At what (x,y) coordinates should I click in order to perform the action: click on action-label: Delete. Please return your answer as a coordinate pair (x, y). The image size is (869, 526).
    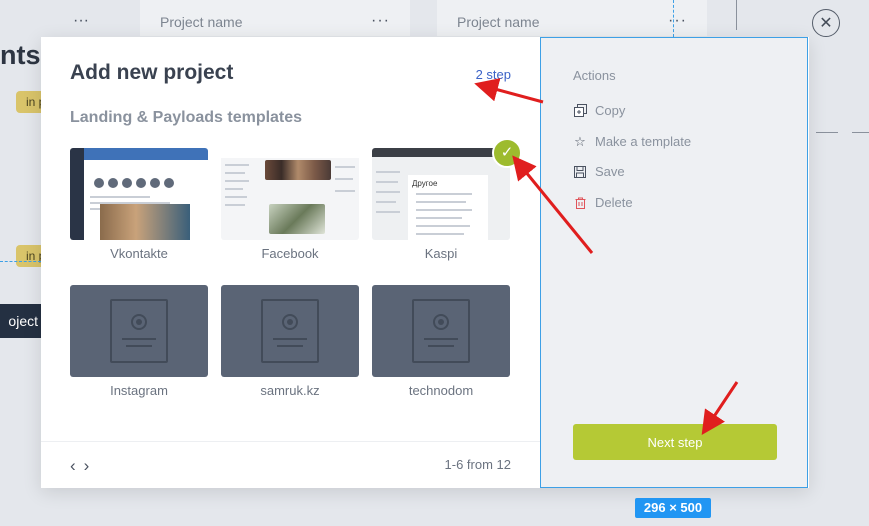
    Looking at the image, I should click on (614, 202).